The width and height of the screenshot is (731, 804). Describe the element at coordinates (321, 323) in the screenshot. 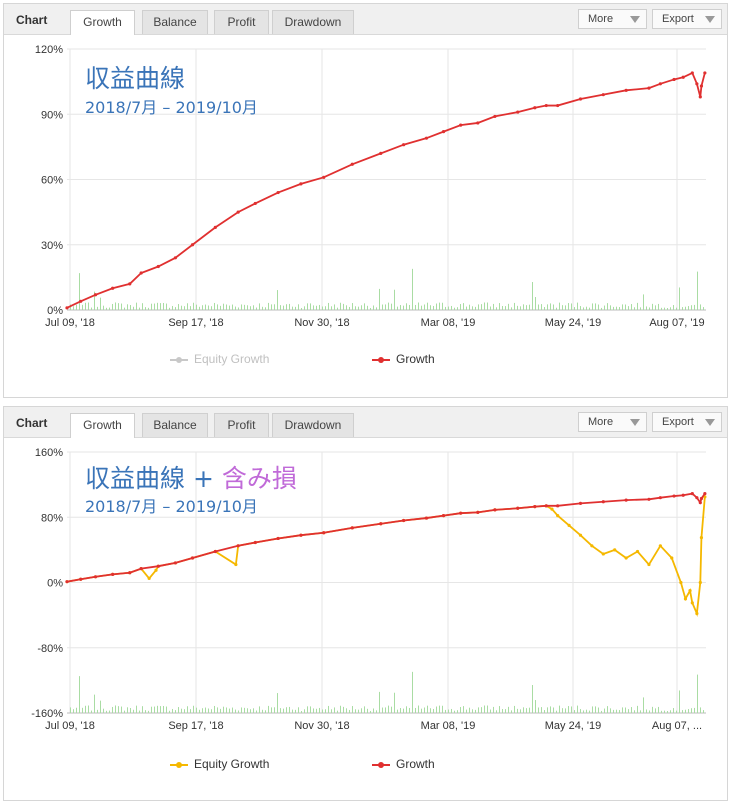

I see `x-tick-label: Nov 30, '18` at that location.